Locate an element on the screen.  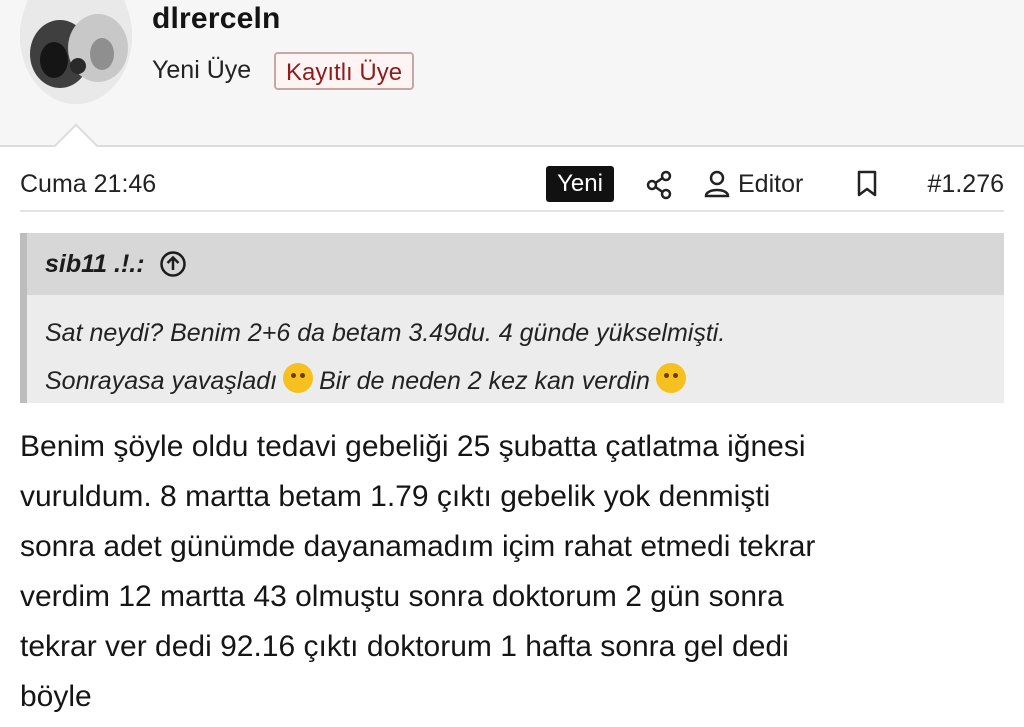
share-icon is located at coordinates (659, 185).